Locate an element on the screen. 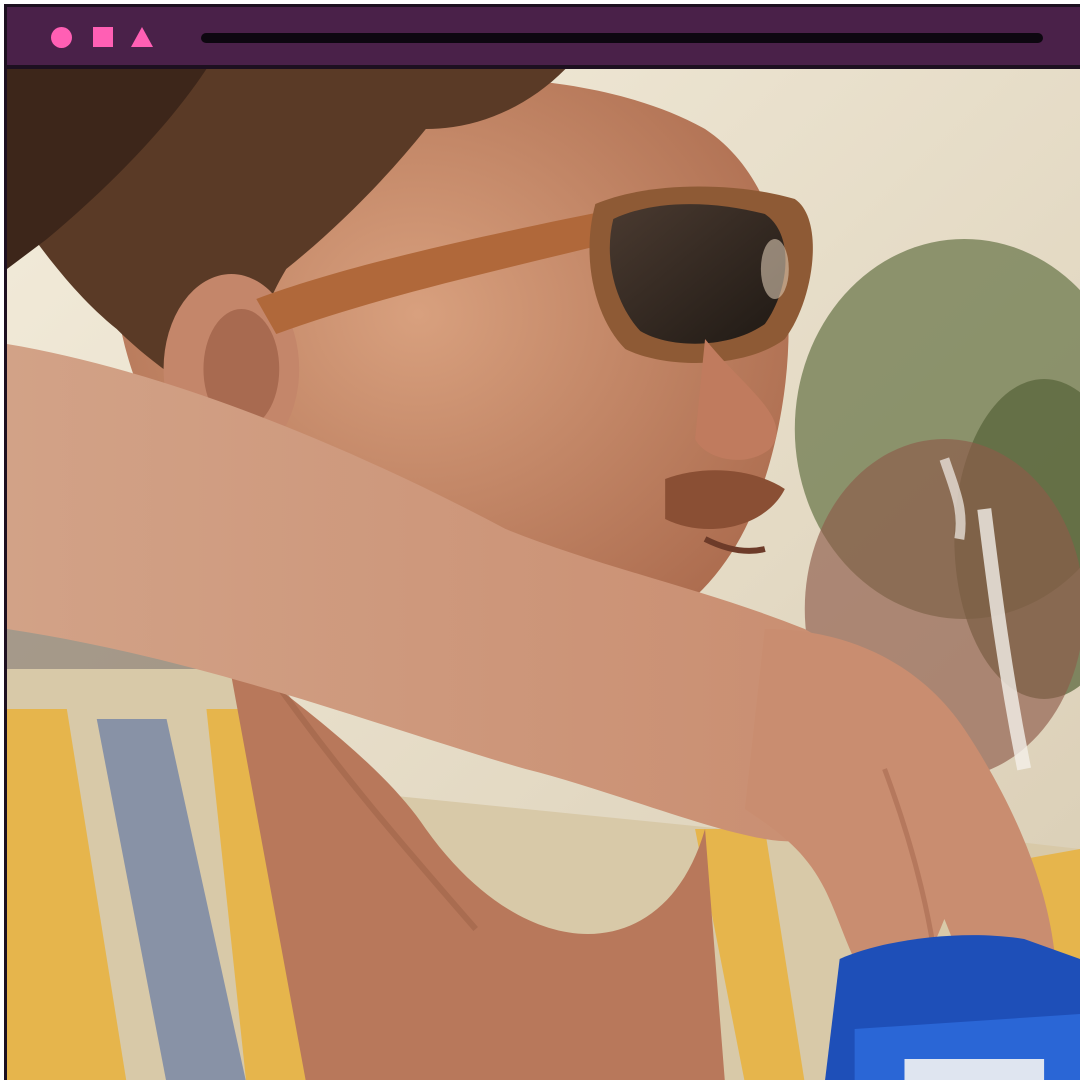  triangle-icon is located at coordinates (142, 37).